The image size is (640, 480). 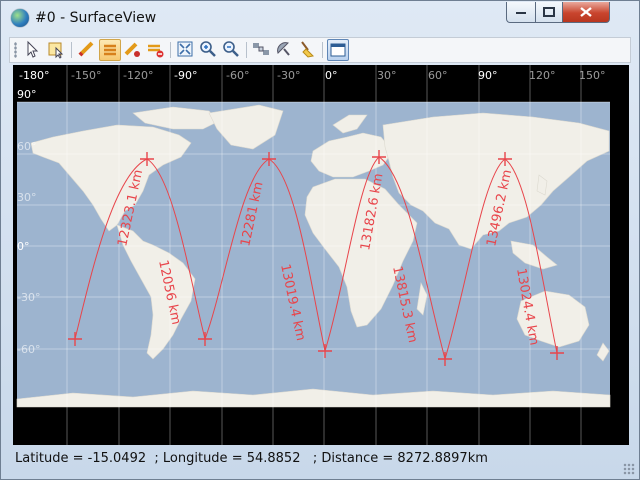 What do you see at coordinates (227, 458) in the screenshot?
I see `longitude-readout: ; Longitude = 54.8852` at bounding box center [227, 458].